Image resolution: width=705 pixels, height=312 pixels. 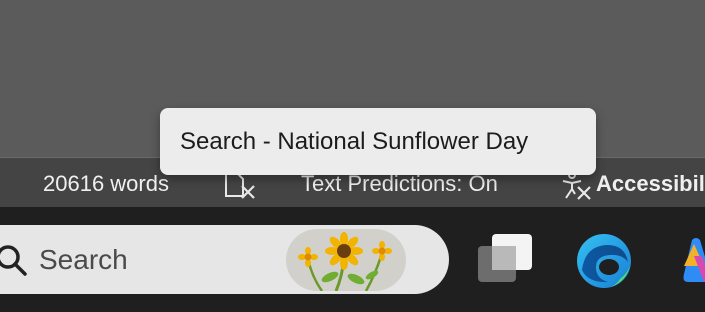 I want to click on tooltip-text: Search - National Sunflower Day, so click(x=354, y=141).